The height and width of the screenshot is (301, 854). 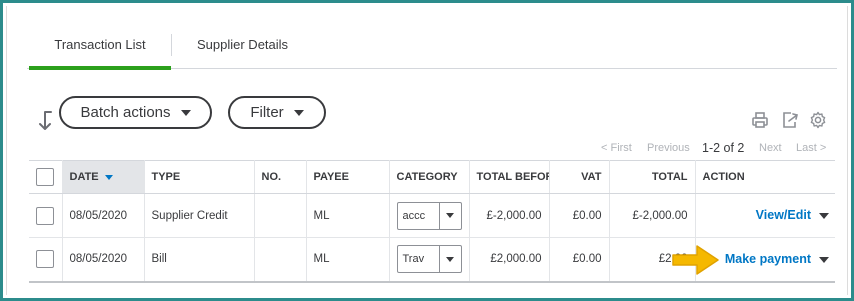 I want to click on settings-gear-icon, so click(x=818, y=120).